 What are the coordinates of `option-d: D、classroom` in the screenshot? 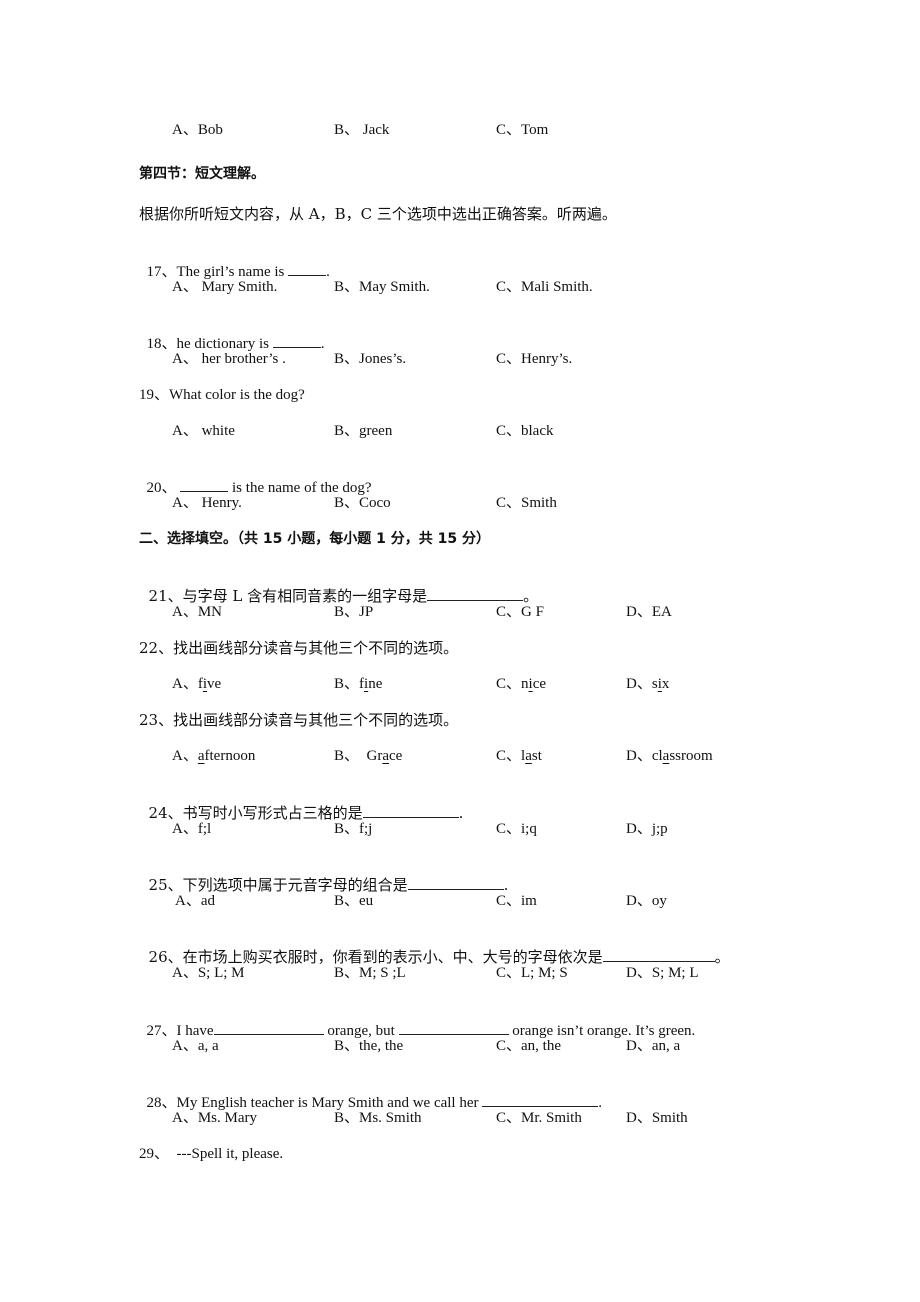 It's located at (669, 756).